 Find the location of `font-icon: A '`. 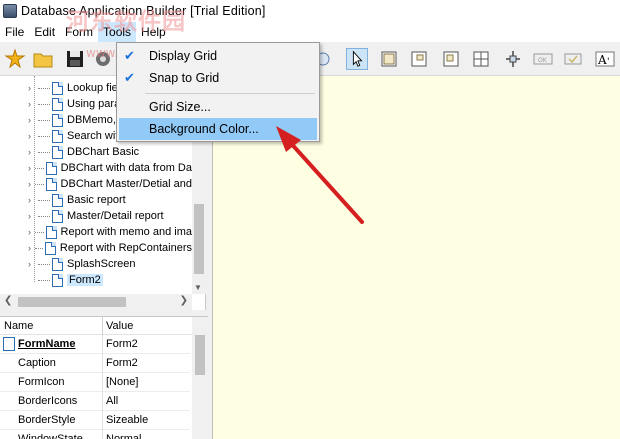

font-icon: A ' is located at coordinates (605, 59).